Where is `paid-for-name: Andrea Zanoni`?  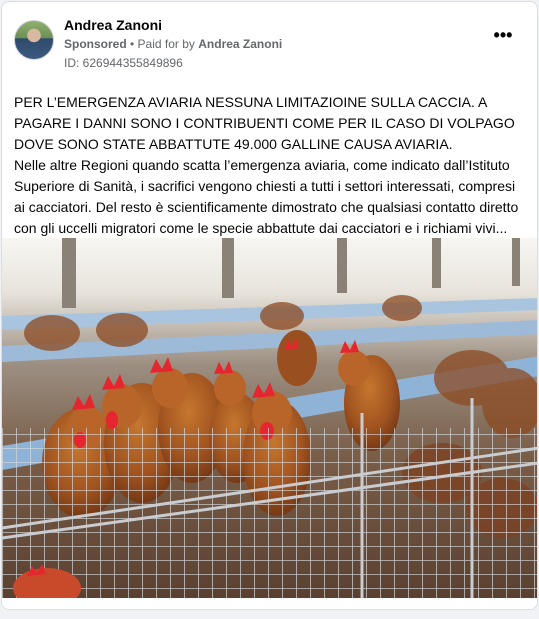 paid-for-name: Andrea Zanoni is located at coordinates (240, 44).